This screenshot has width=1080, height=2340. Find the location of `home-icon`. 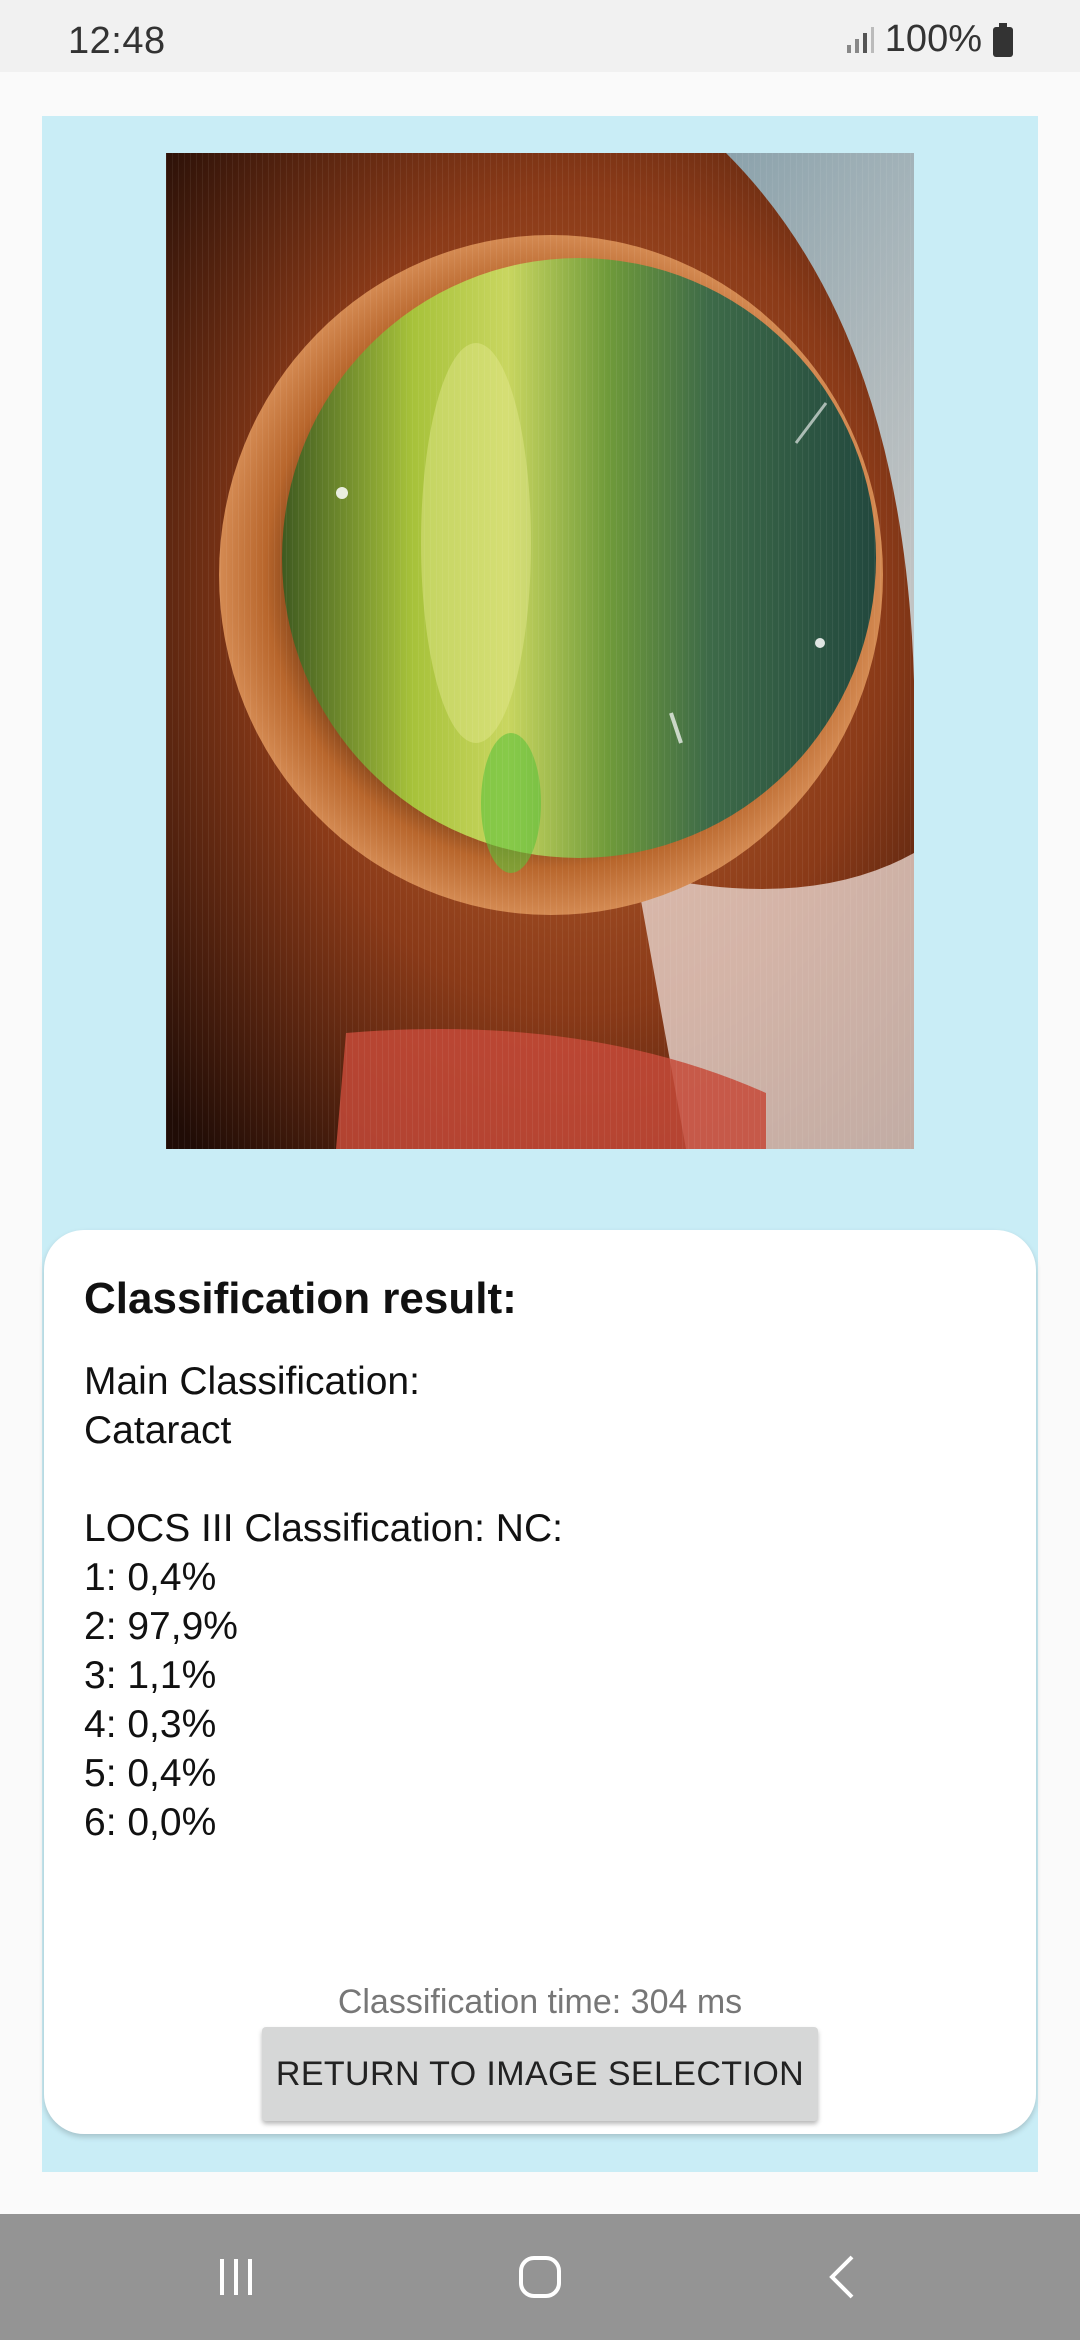

home-icon is located at coordinates (540, 2277).